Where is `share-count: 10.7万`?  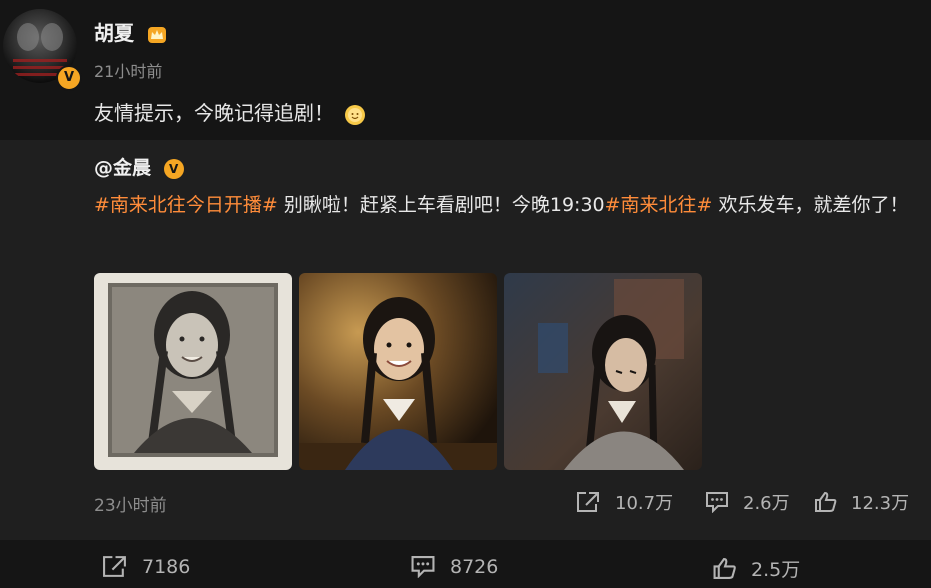
share-count: 10.7万 is located at coordinates (644, 503).